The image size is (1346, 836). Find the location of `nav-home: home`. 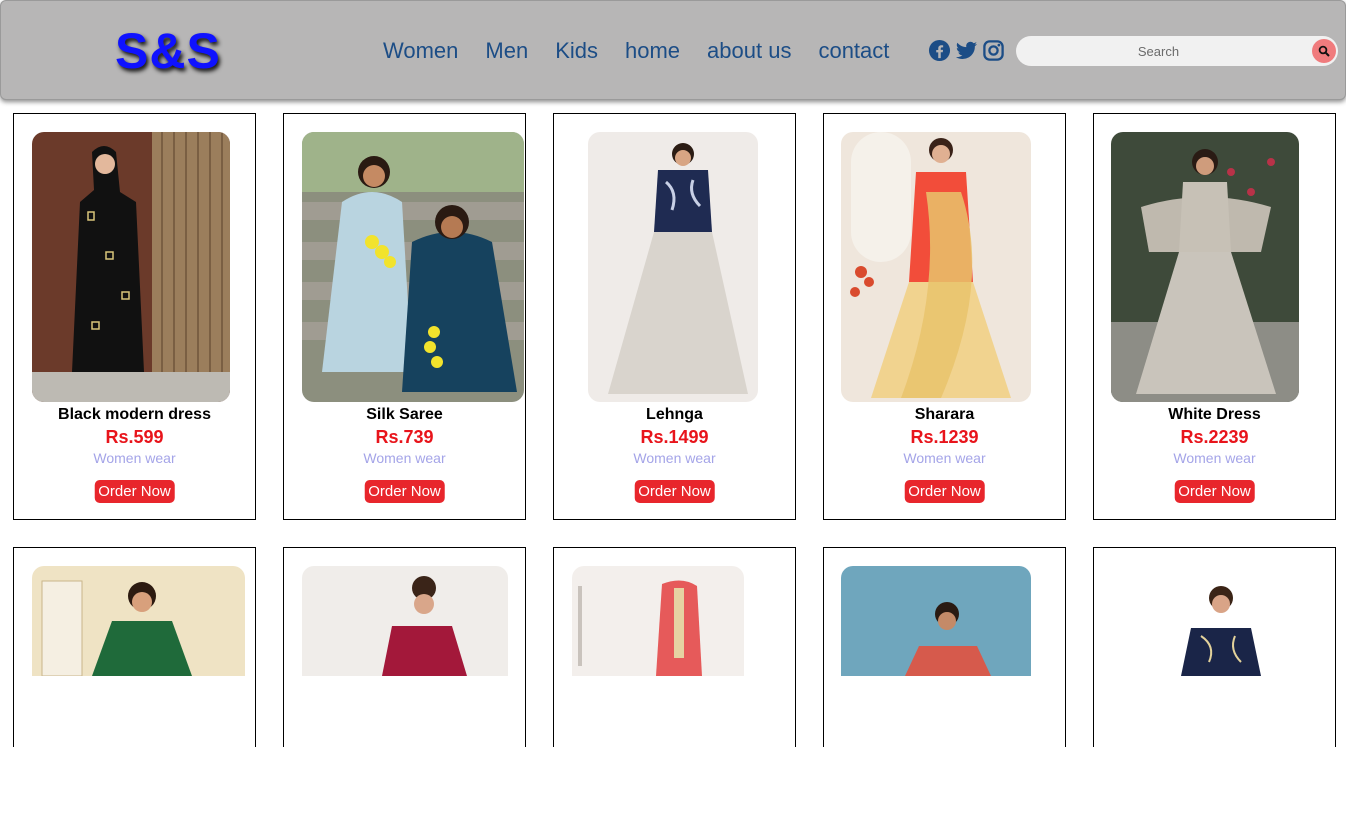

nav-home: home is located at coordinates (652, 51).